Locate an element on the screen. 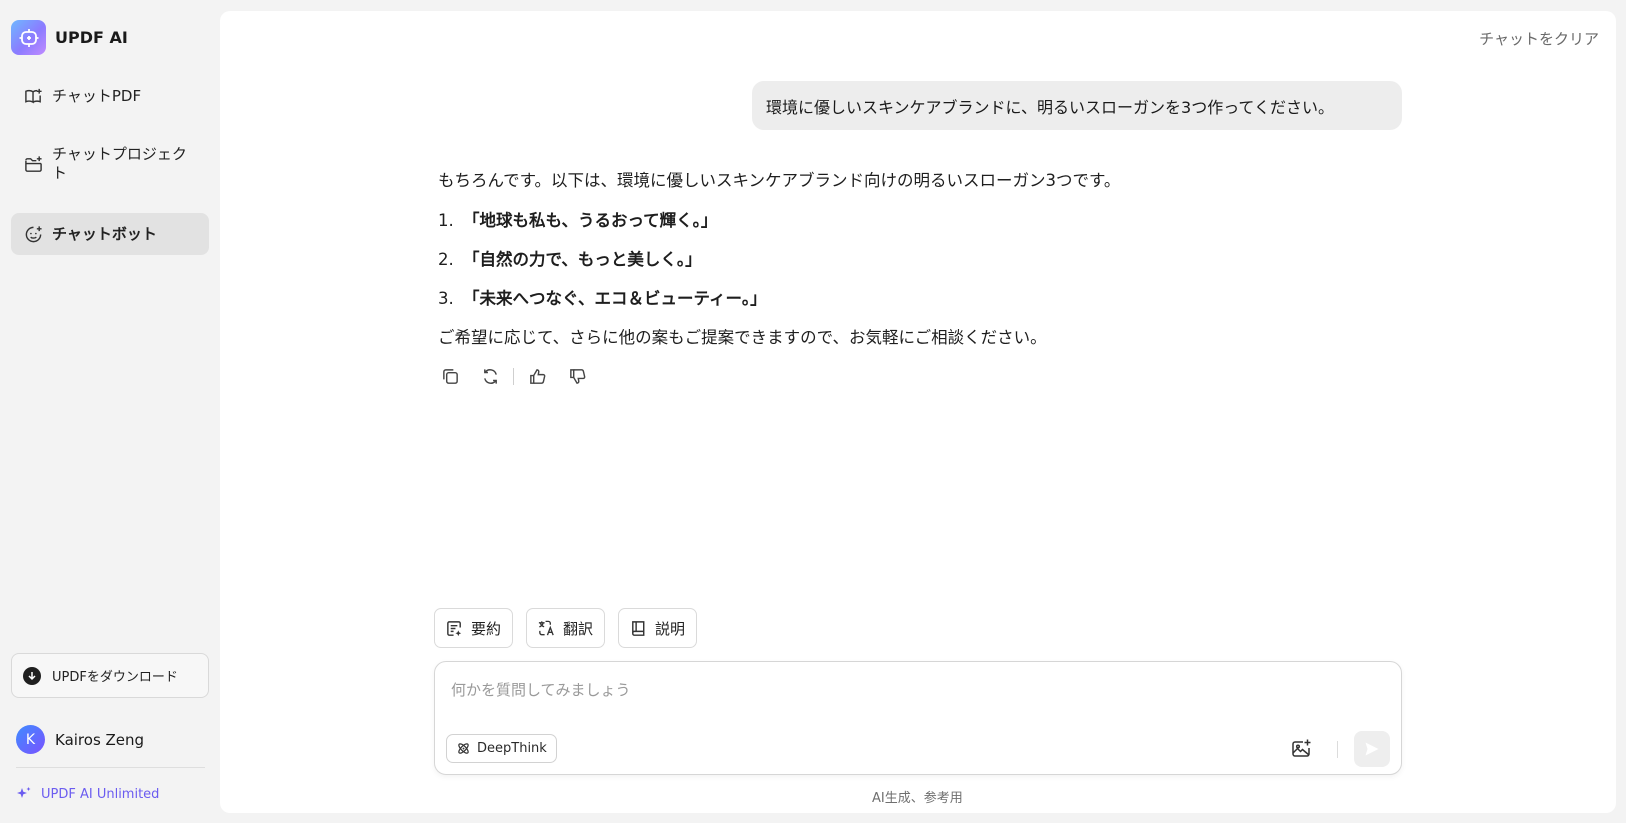 This screenshot has width=1626, height=823. explain-book-icon is located at coordinates (638, 628).